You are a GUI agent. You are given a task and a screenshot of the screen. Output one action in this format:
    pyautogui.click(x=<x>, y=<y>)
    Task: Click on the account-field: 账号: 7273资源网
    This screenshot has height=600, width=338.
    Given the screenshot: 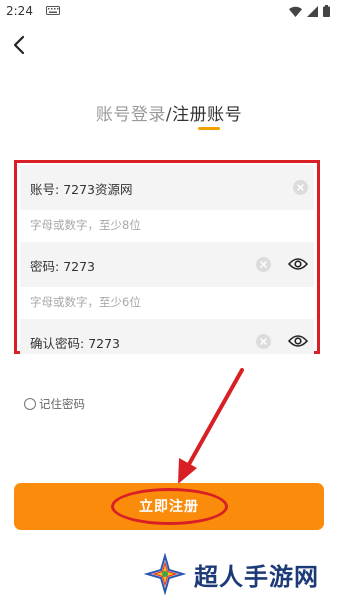 What is the action you would take?
    pyautogui.click(x=167, y=187)
    